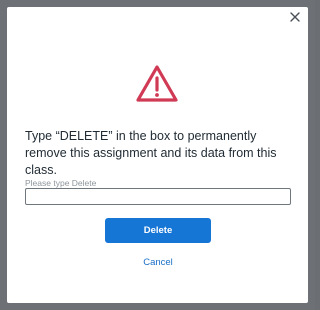 Image resolution: width=320 pixels, height=310 pixels. Describe the element at coordinates (158, 230) in the screenshot. I see `delete-button: Delete` at that location.